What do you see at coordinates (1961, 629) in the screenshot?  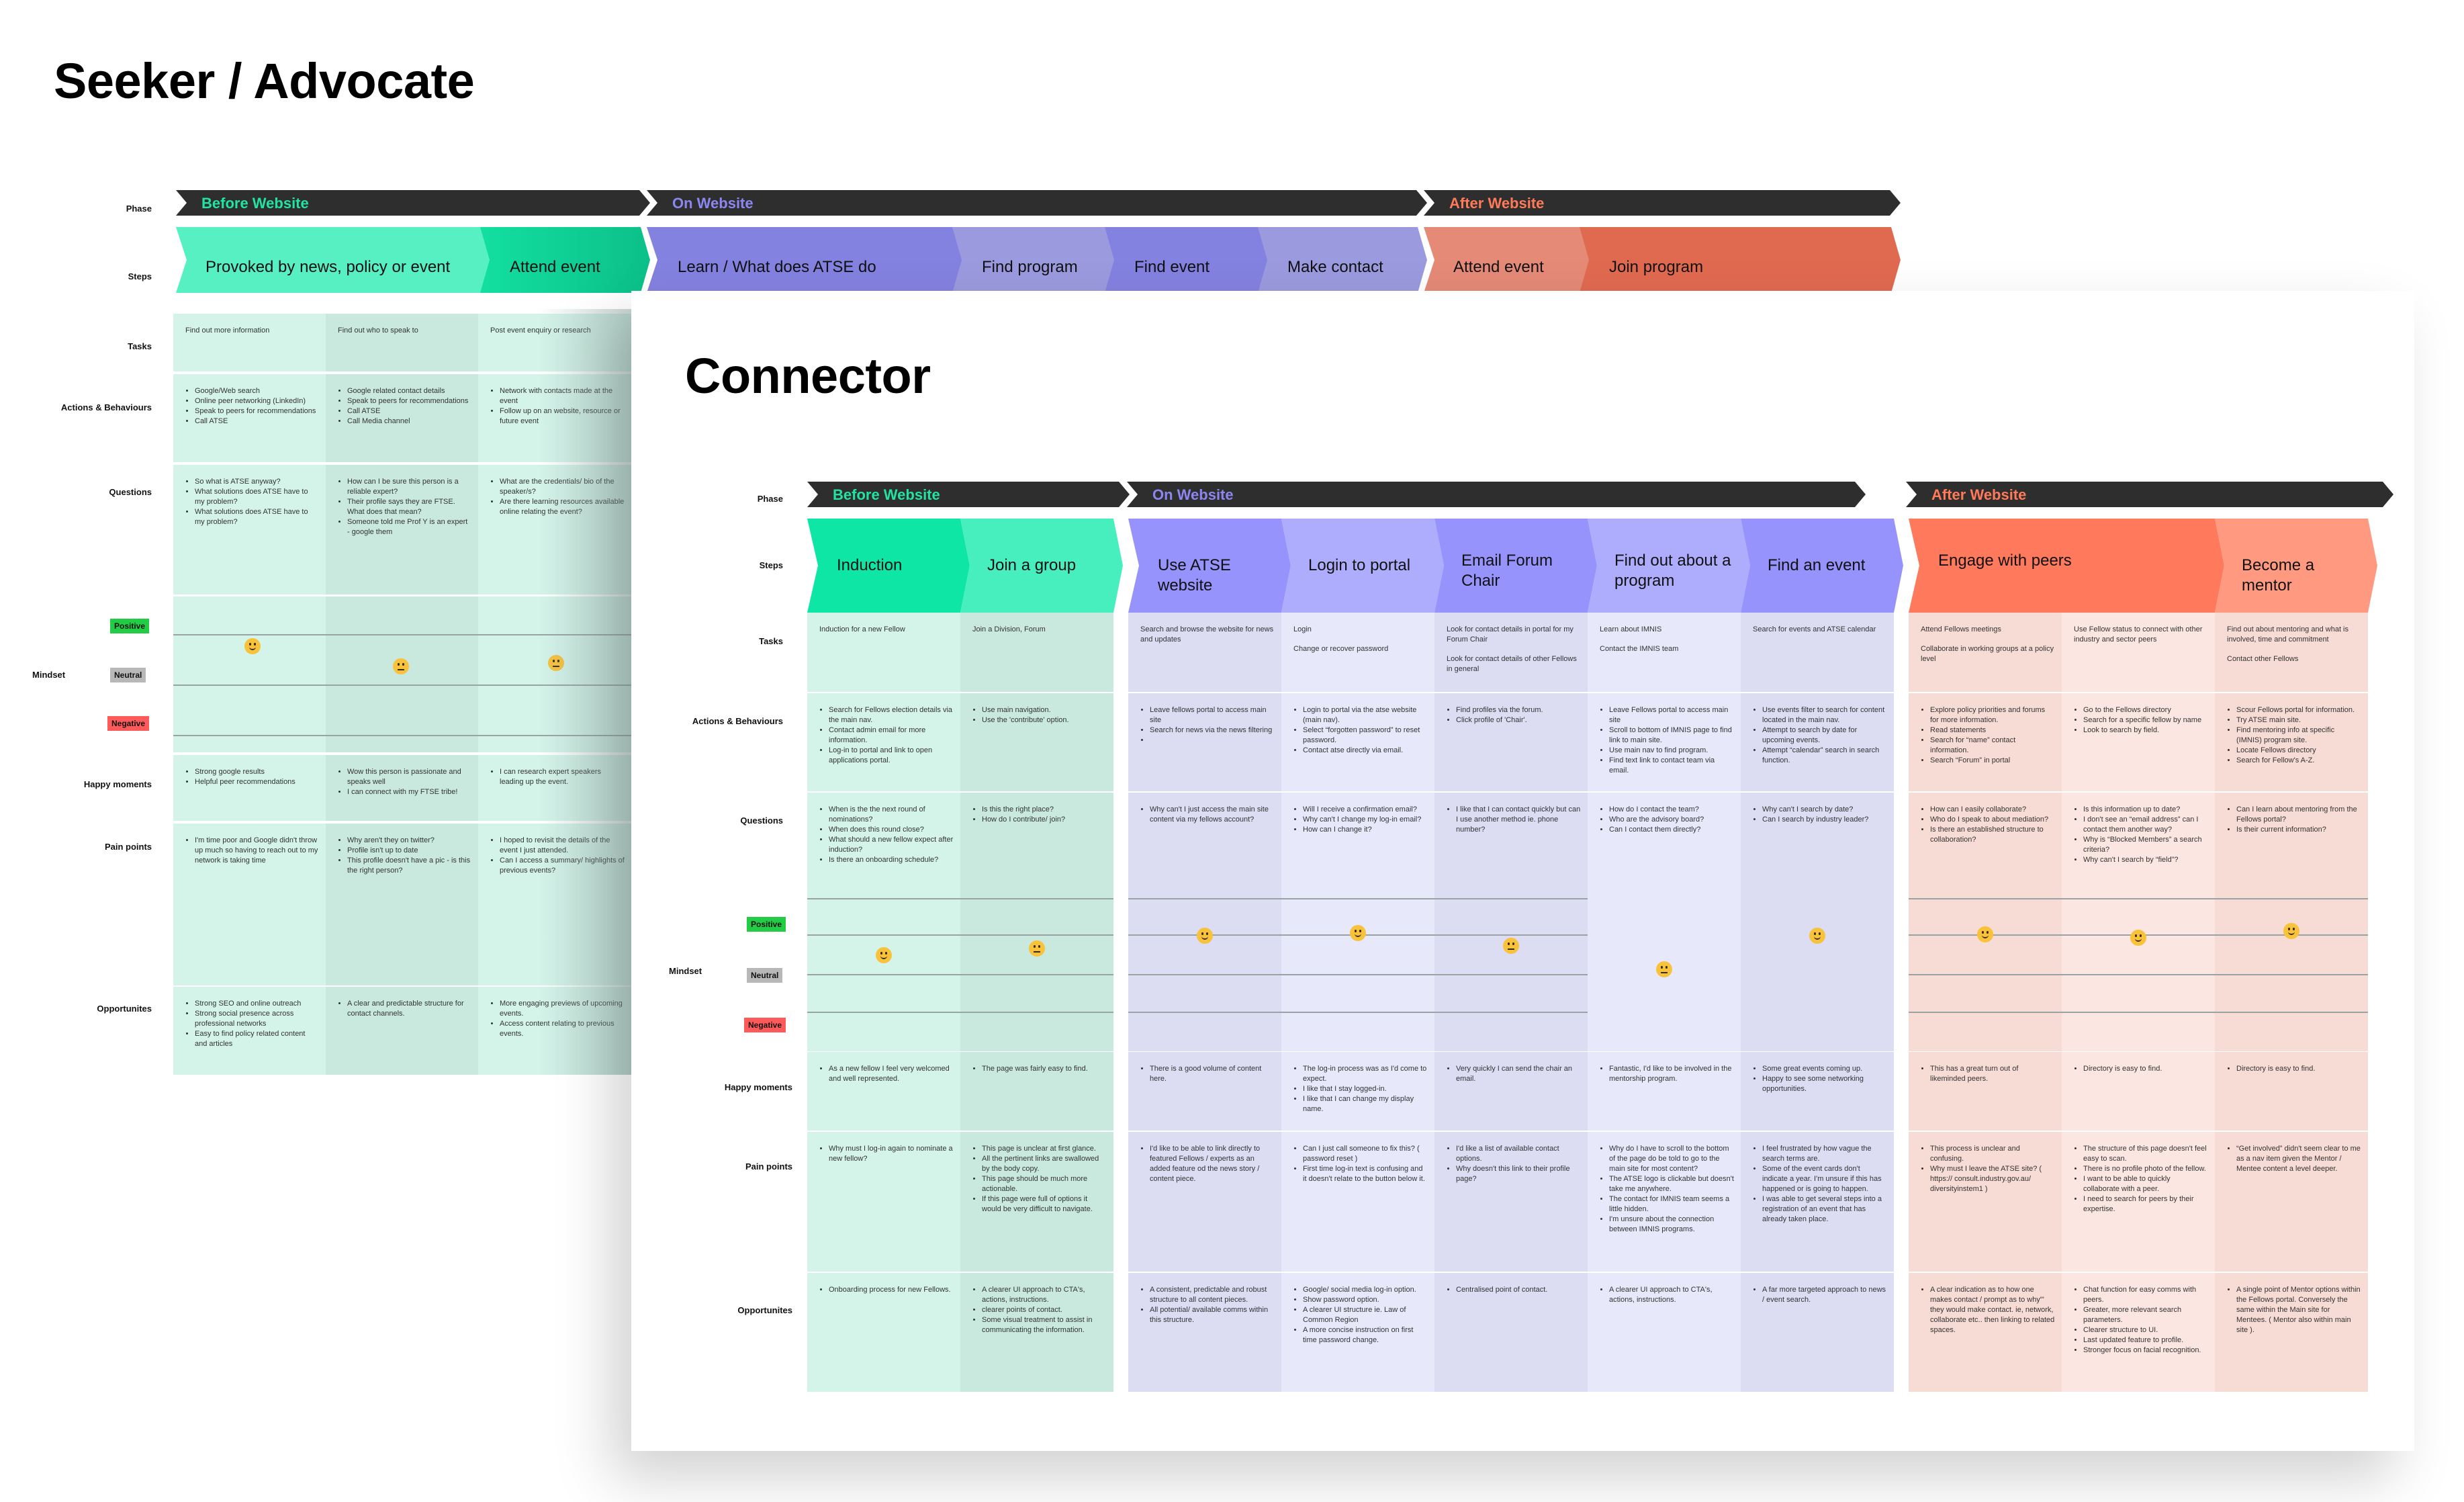 I see `task-text: Attend Fellows meetings` at bounding box center [1961, 629].